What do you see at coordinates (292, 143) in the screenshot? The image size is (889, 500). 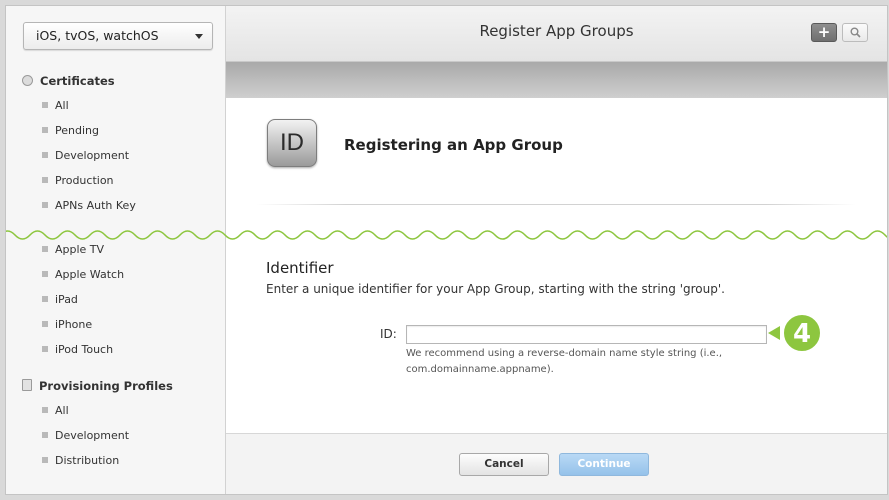 I see `app-group-id-icon: ID` at bounding box center [292, 143].